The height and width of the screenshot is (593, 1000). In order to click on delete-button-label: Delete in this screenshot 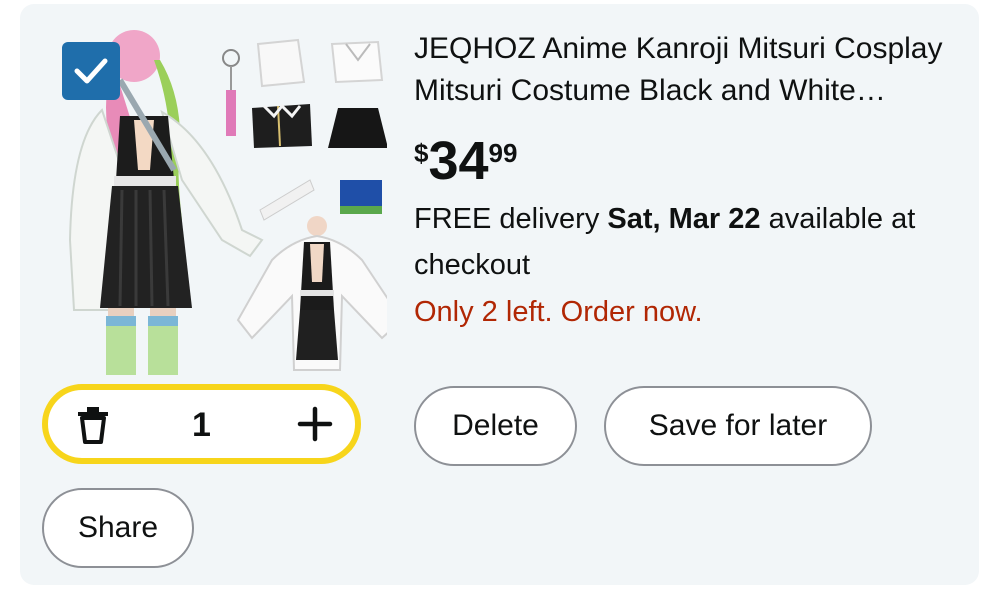, I will do `click(495, 425)`.